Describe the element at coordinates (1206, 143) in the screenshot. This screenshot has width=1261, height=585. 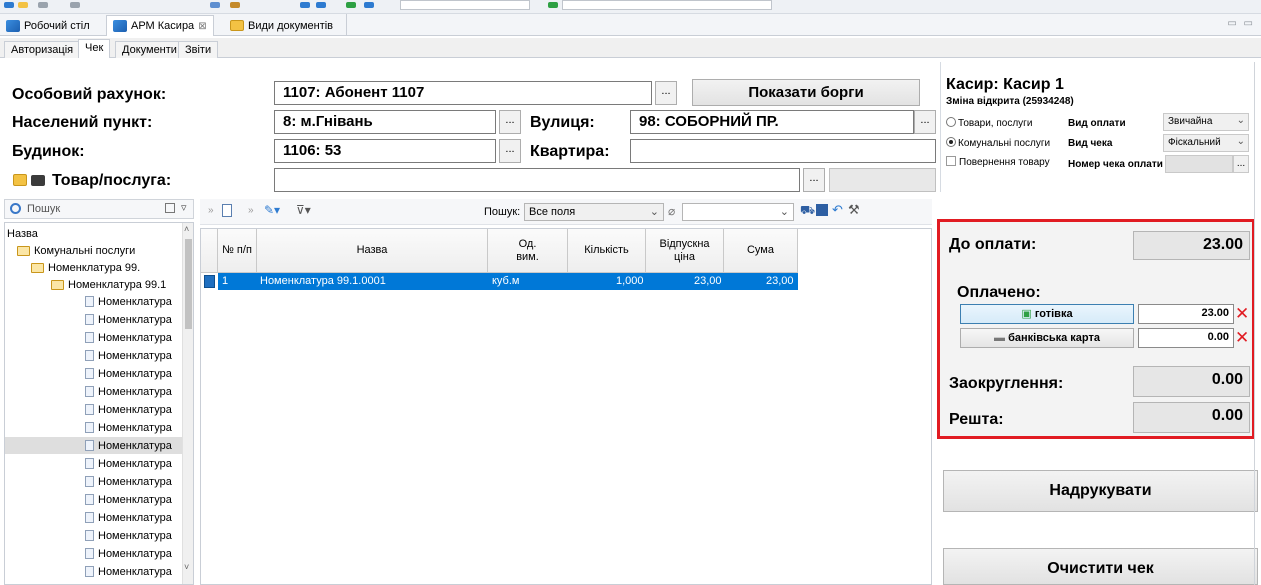
I see `check-type-select: Фіскальний ⌄` at that location.